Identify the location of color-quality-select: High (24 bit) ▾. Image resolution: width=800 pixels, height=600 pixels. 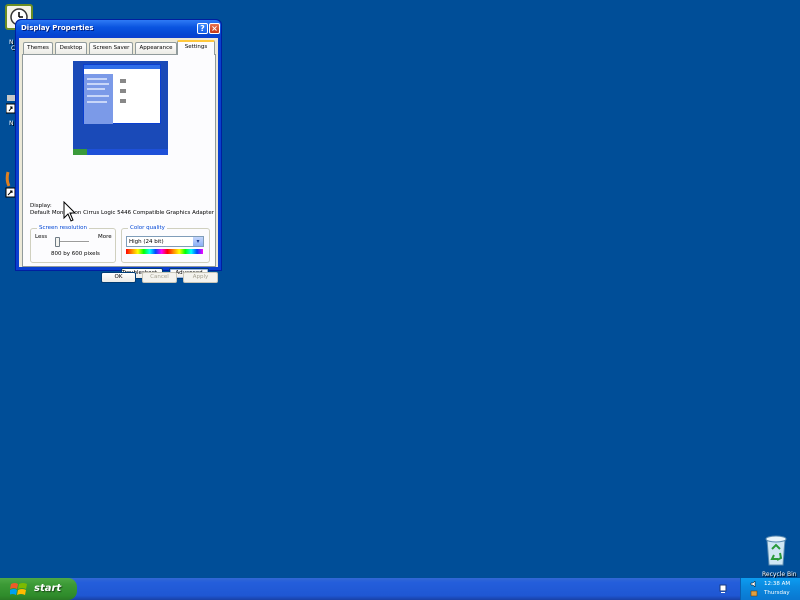
(165, 241).